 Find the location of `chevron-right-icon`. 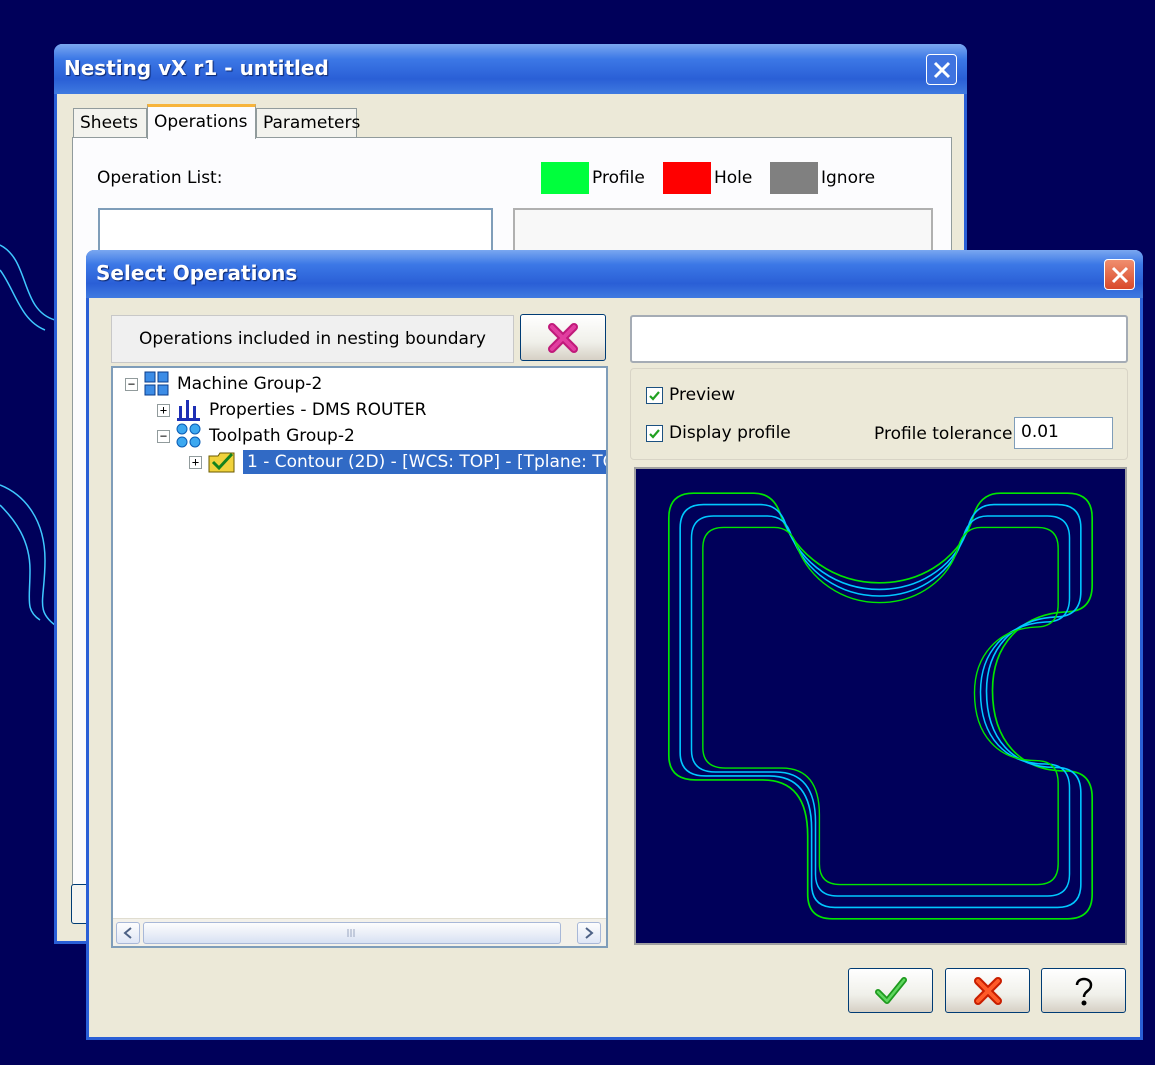

chevron-right-icon is located at coordinates (589, 933).